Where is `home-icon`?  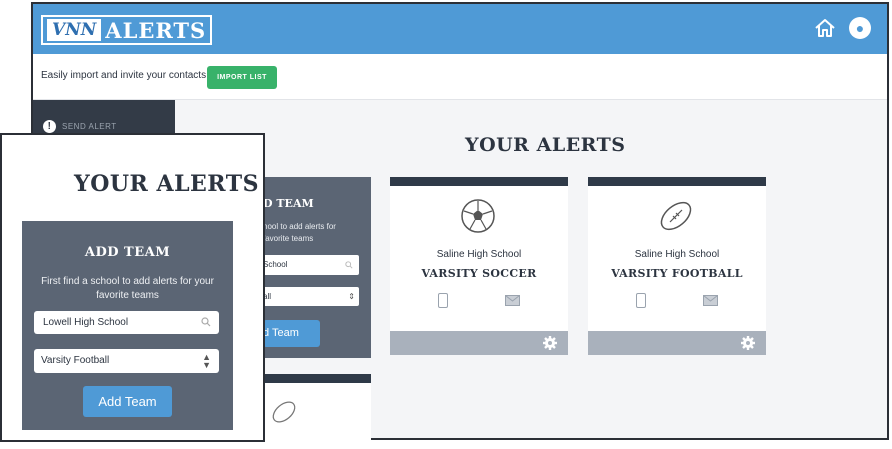 home-icon is located at coordinates (825, 28).